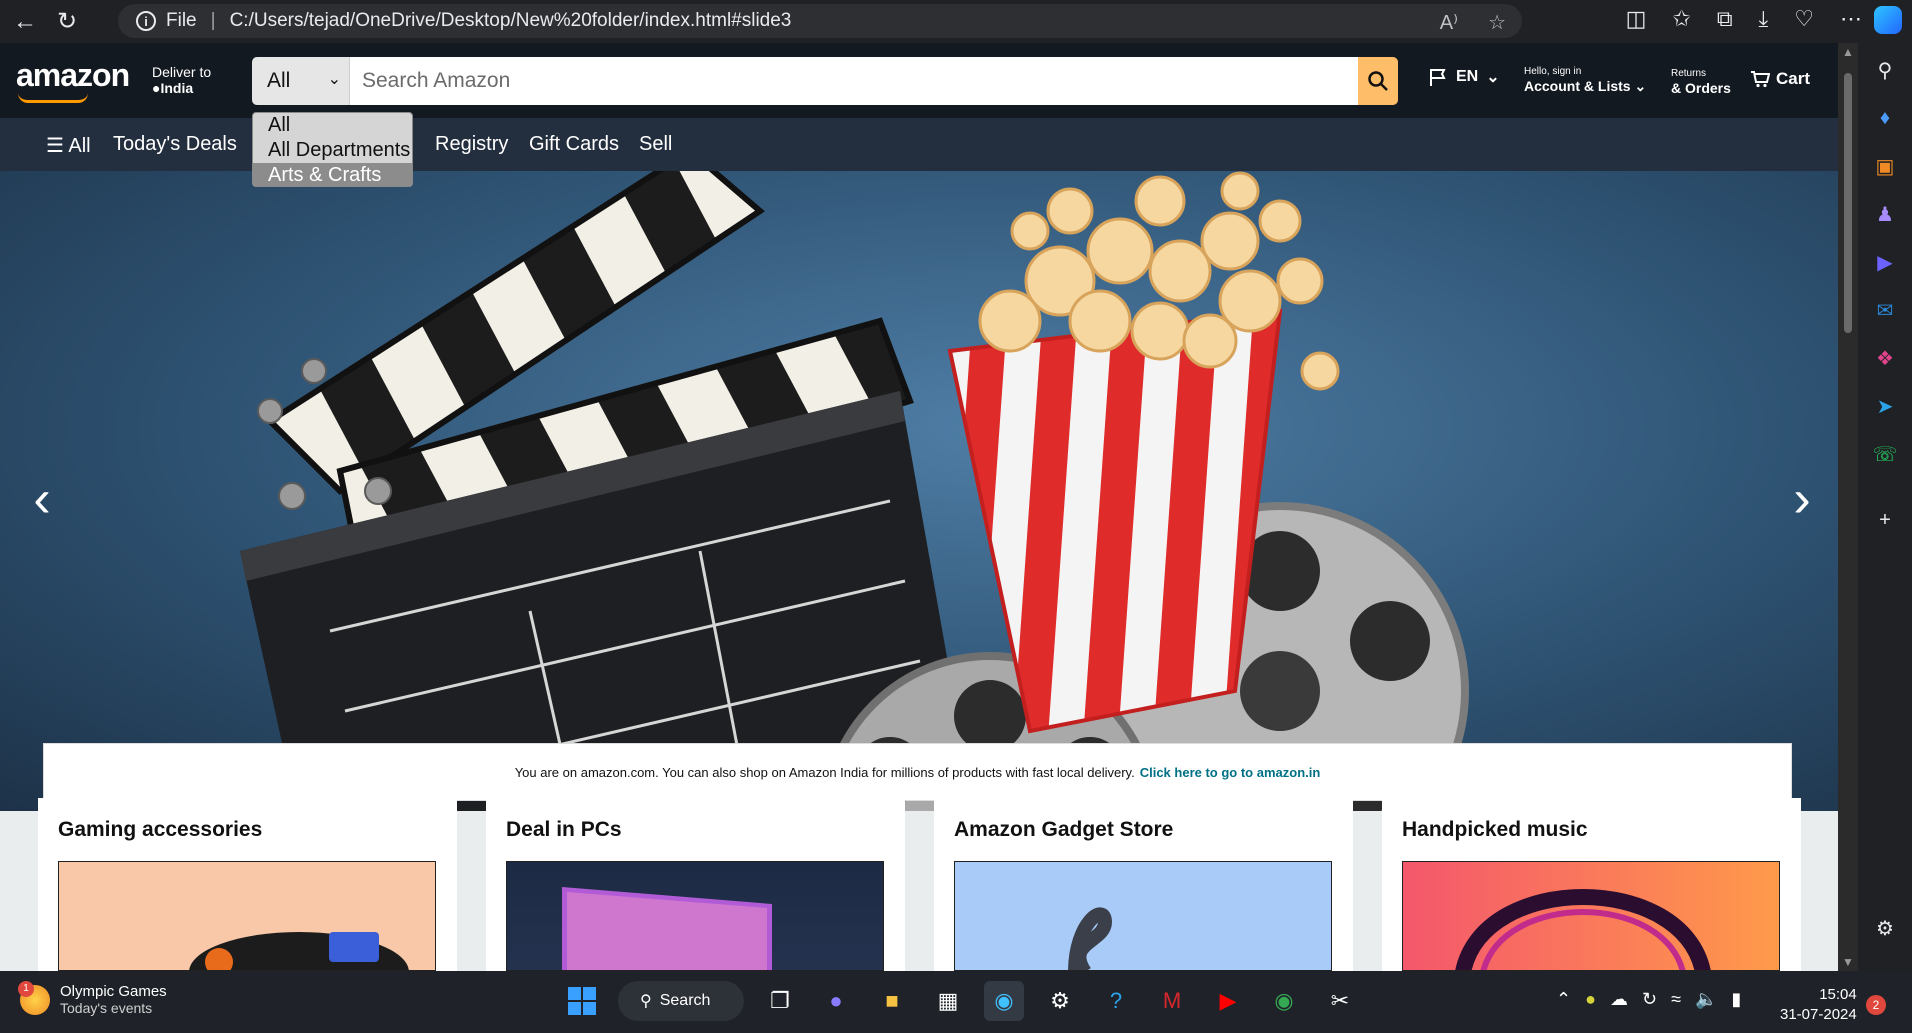 The width and height of the screenshot is (1912, 1033). I want to click on whatsapp-icon: ☏, so click(1885, 454).